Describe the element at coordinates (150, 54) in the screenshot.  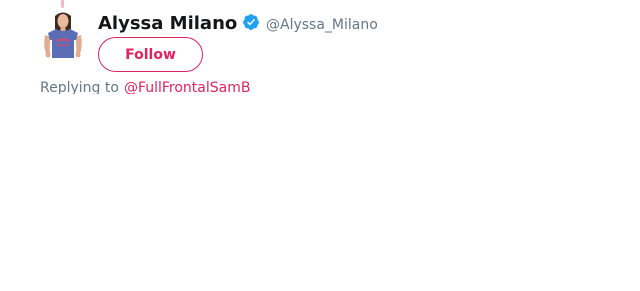
I see `follow-button: Follow` at that location.